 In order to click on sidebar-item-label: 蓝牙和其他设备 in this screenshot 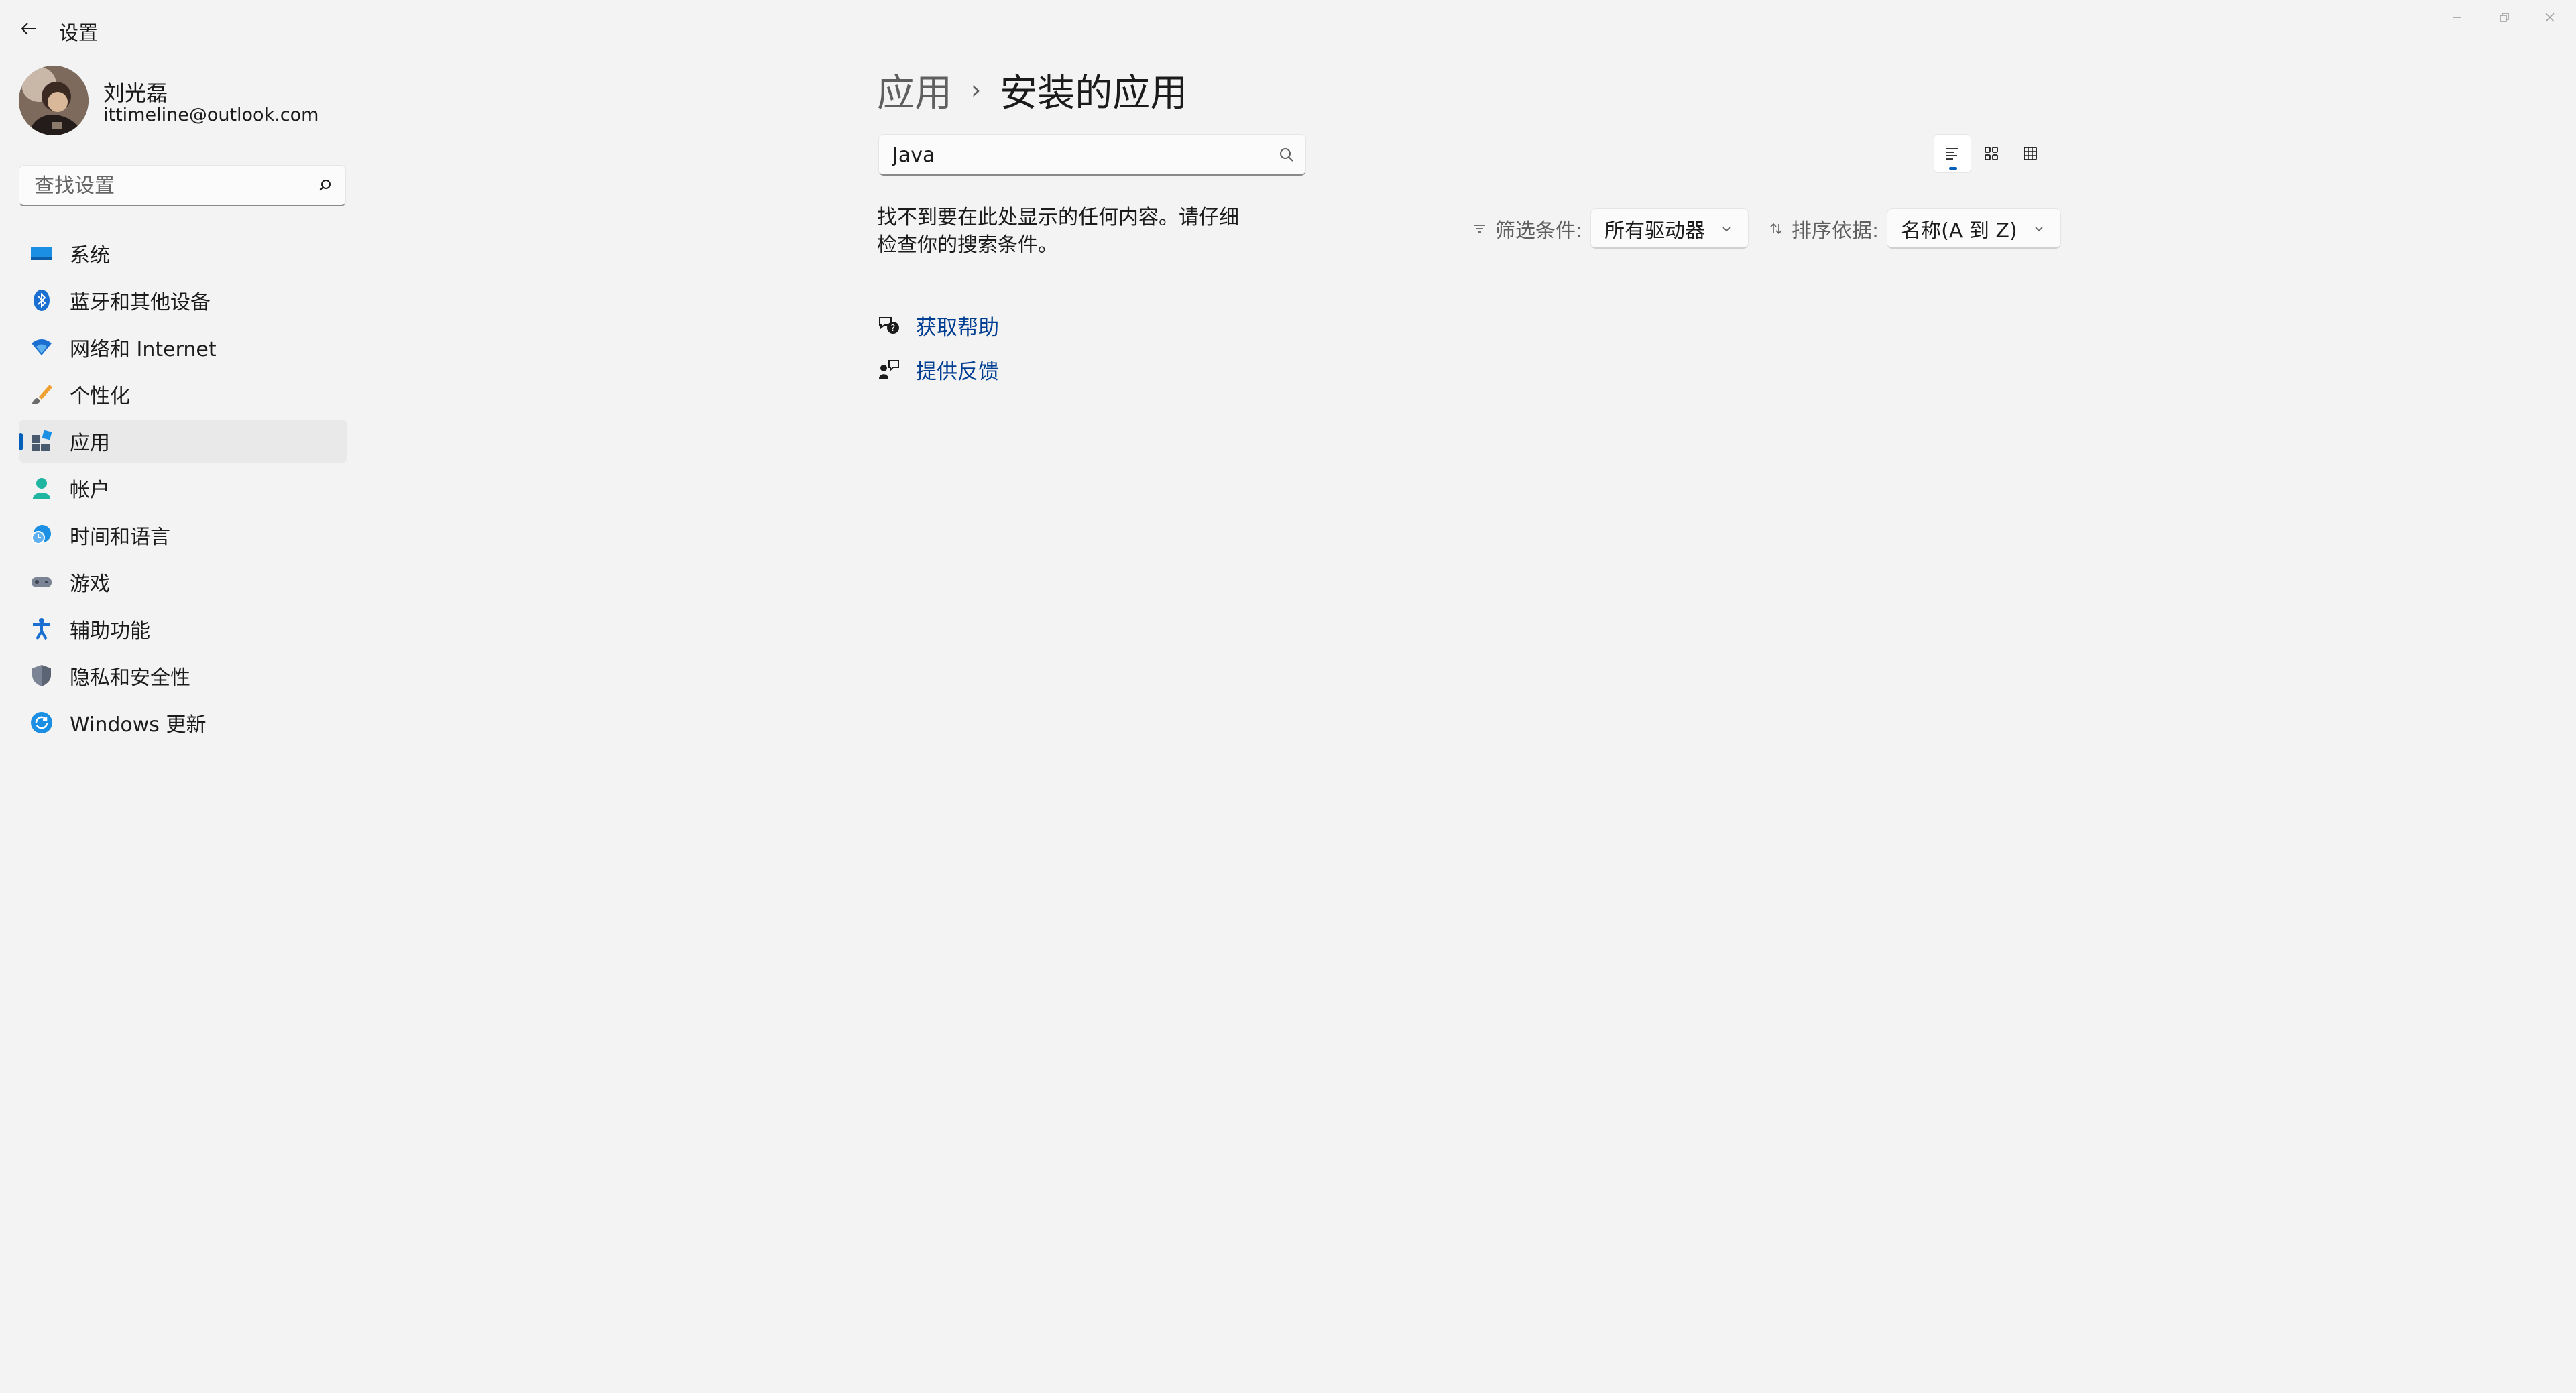, I will do `click(140, 302)`.